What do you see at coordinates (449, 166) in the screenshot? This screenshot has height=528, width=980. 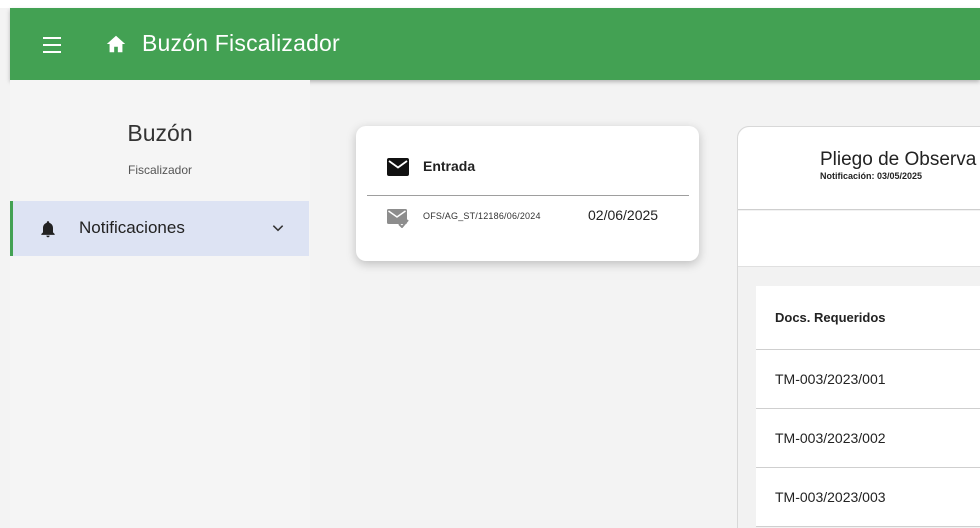 I see `inbox-title: Entrada` at bounding box center [449, 166].